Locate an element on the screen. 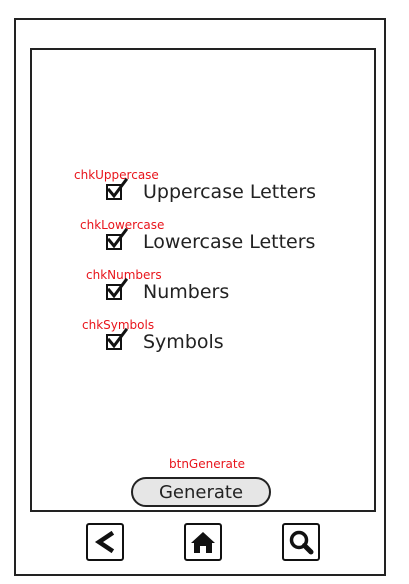 This screenshot has width=409, height=584. checkbox-row-lowercase: Lowercase Letters is located at coordinates (211, 240).